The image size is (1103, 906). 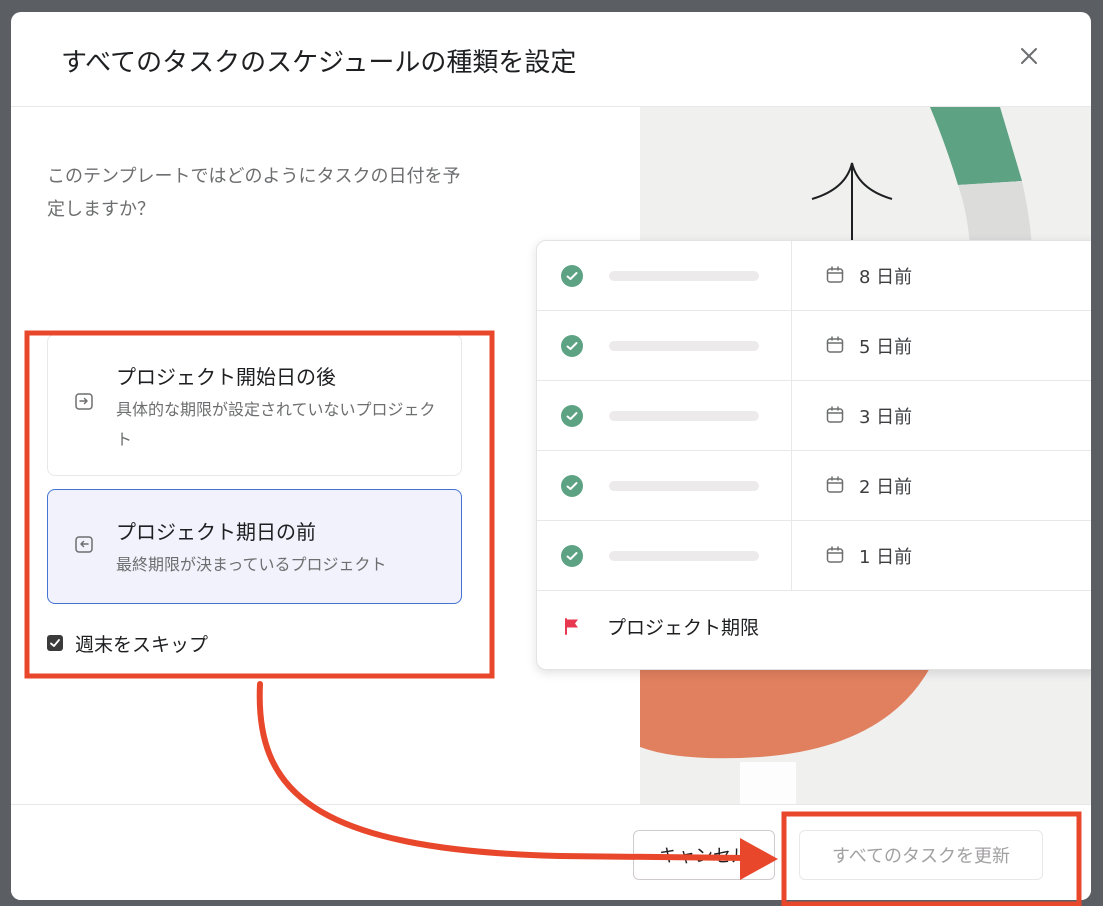 What do you see at coordinates (814, 626) in the screenshot?
I see `project-deadline-row: プロジェクト期限` at bounding box center [814, 626].